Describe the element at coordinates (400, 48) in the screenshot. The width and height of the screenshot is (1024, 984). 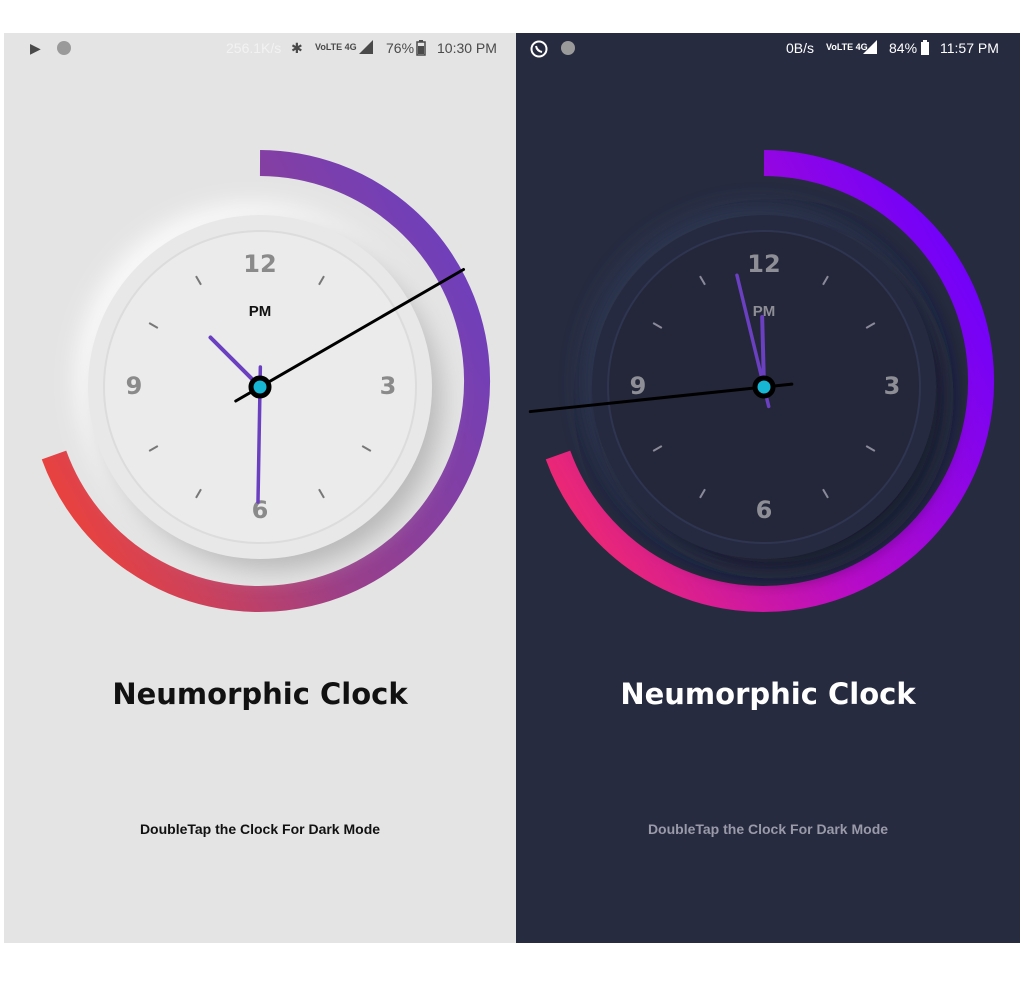
I see `battery-percent: 76%` at that location.